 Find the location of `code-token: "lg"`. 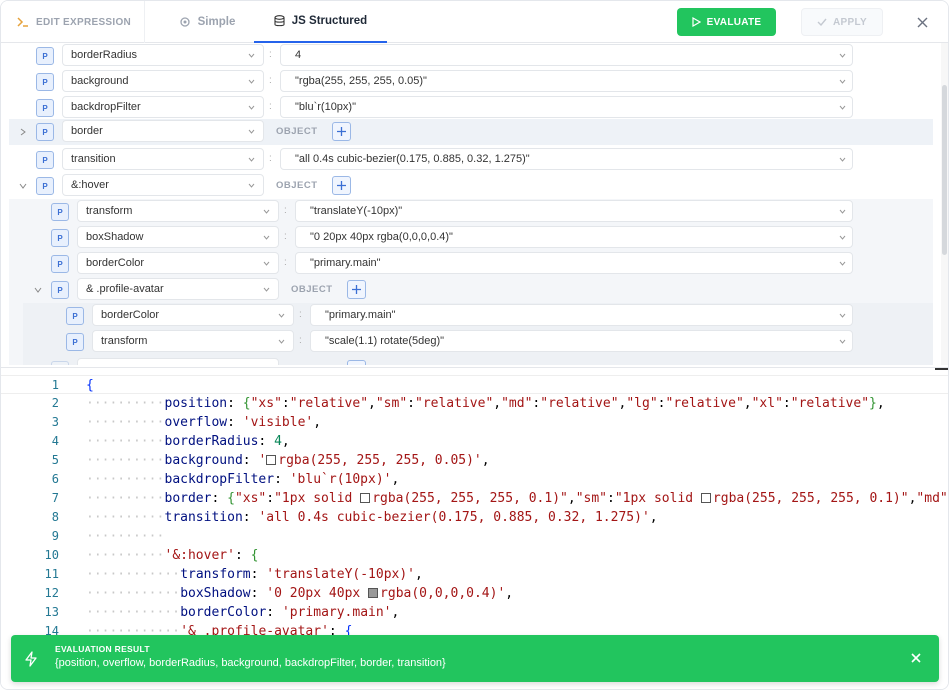

code-token: "lg" is located at coordinates (642, 403).